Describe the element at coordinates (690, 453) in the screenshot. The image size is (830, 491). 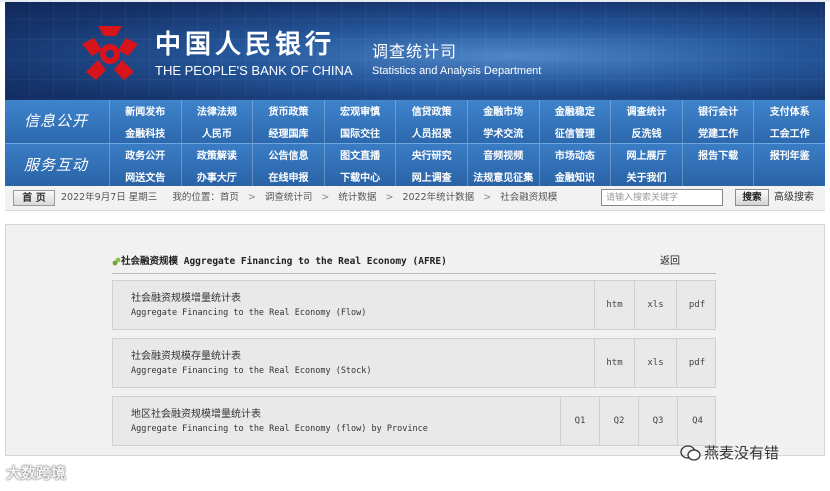
I see `wechat-icon` at that location.